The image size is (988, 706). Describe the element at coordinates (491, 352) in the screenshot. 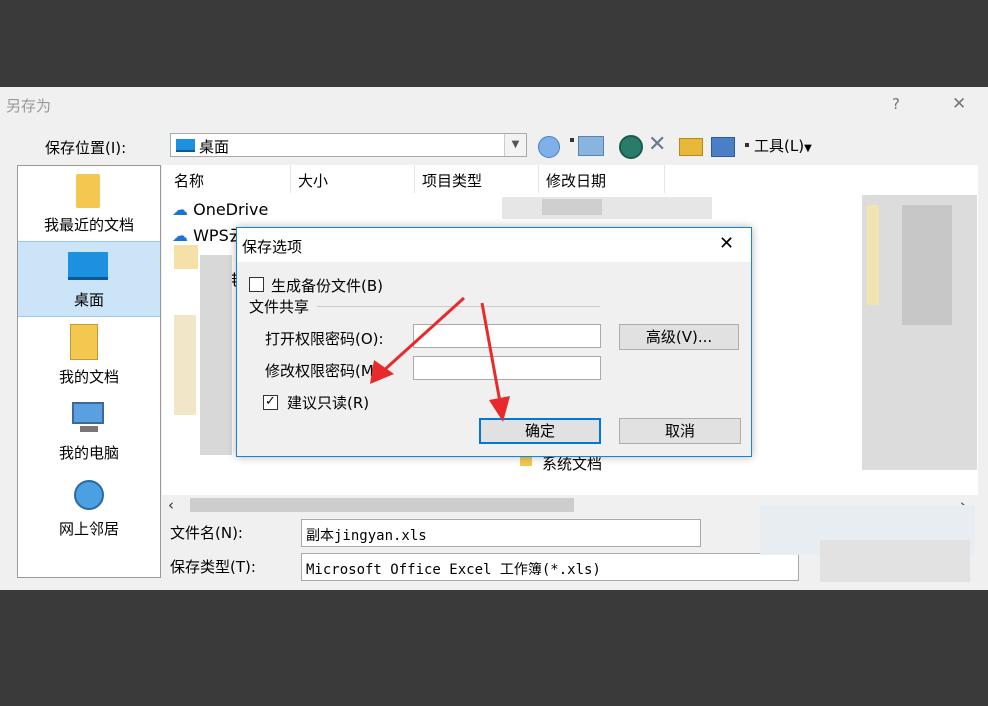

I see `arrow-shaft-right` at that location.